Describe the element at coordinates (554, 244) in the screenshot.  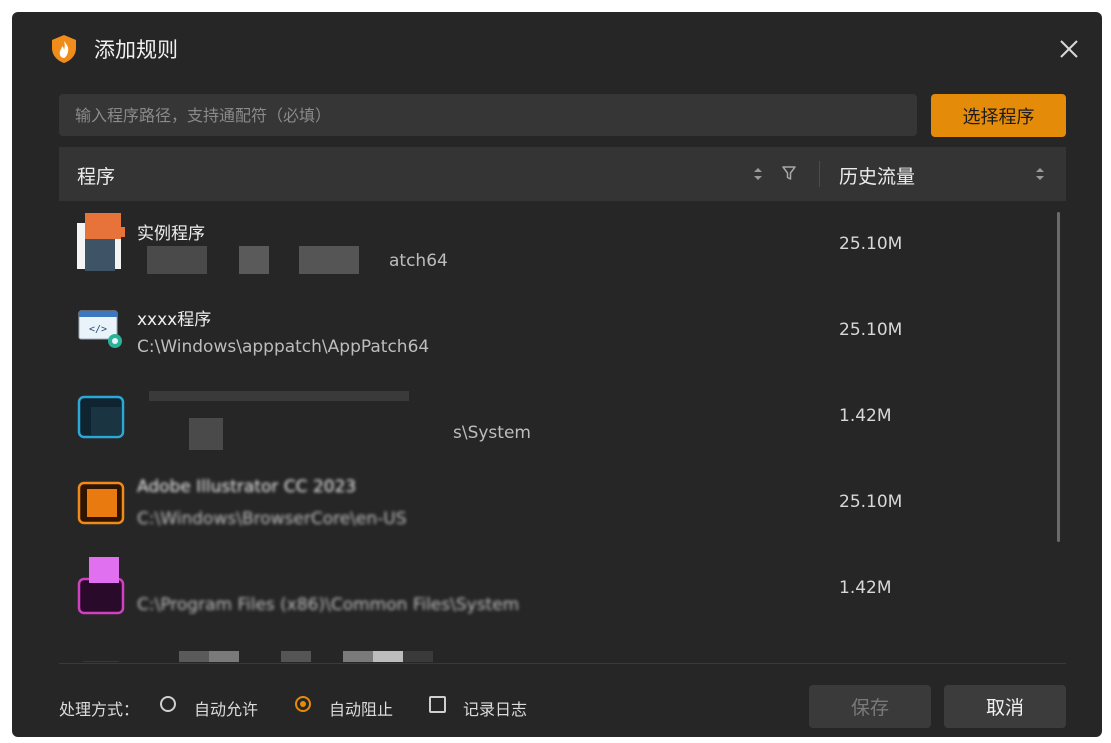
I see `table-row: 实例程序 atch64 25.10M` at that location.